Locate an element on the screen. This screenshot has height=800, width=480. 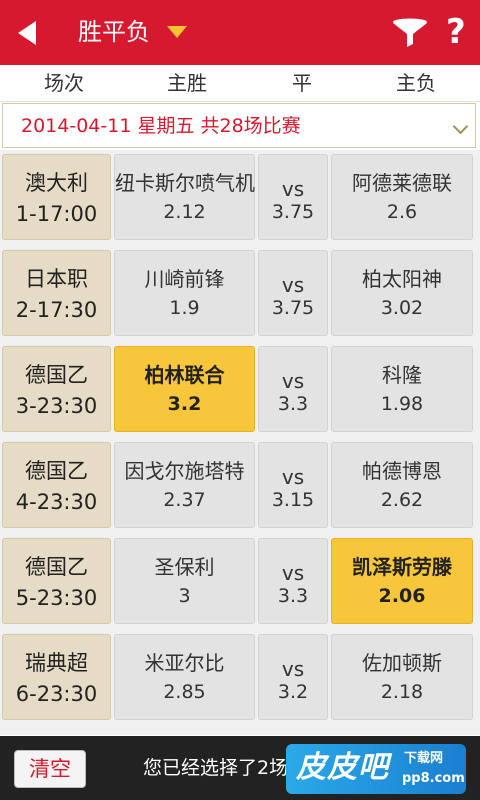
home-win-option: 纽卡斯尔喷气机 2.12 is located at coordinates (184, 197).